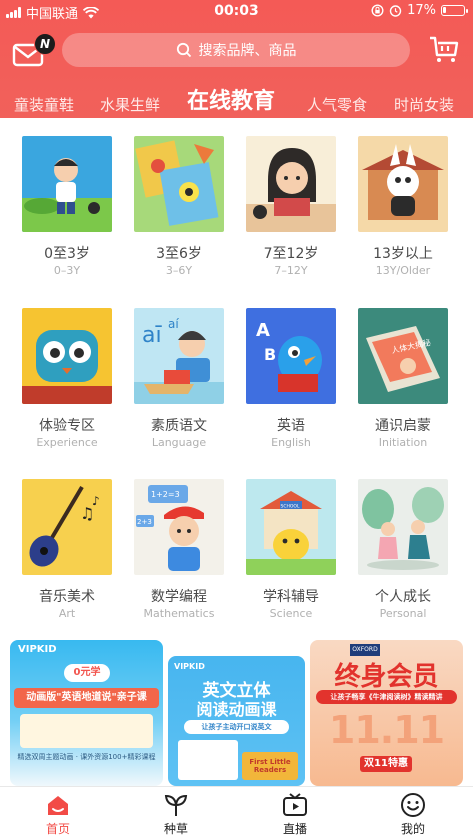 This screenshot has height=837, width=473. Describe the element at coordinates (179, 550) in the screenshot. I see `grid-item-mathematics: 1+2=3 2+3 数学编程 Mathematics` at that location.